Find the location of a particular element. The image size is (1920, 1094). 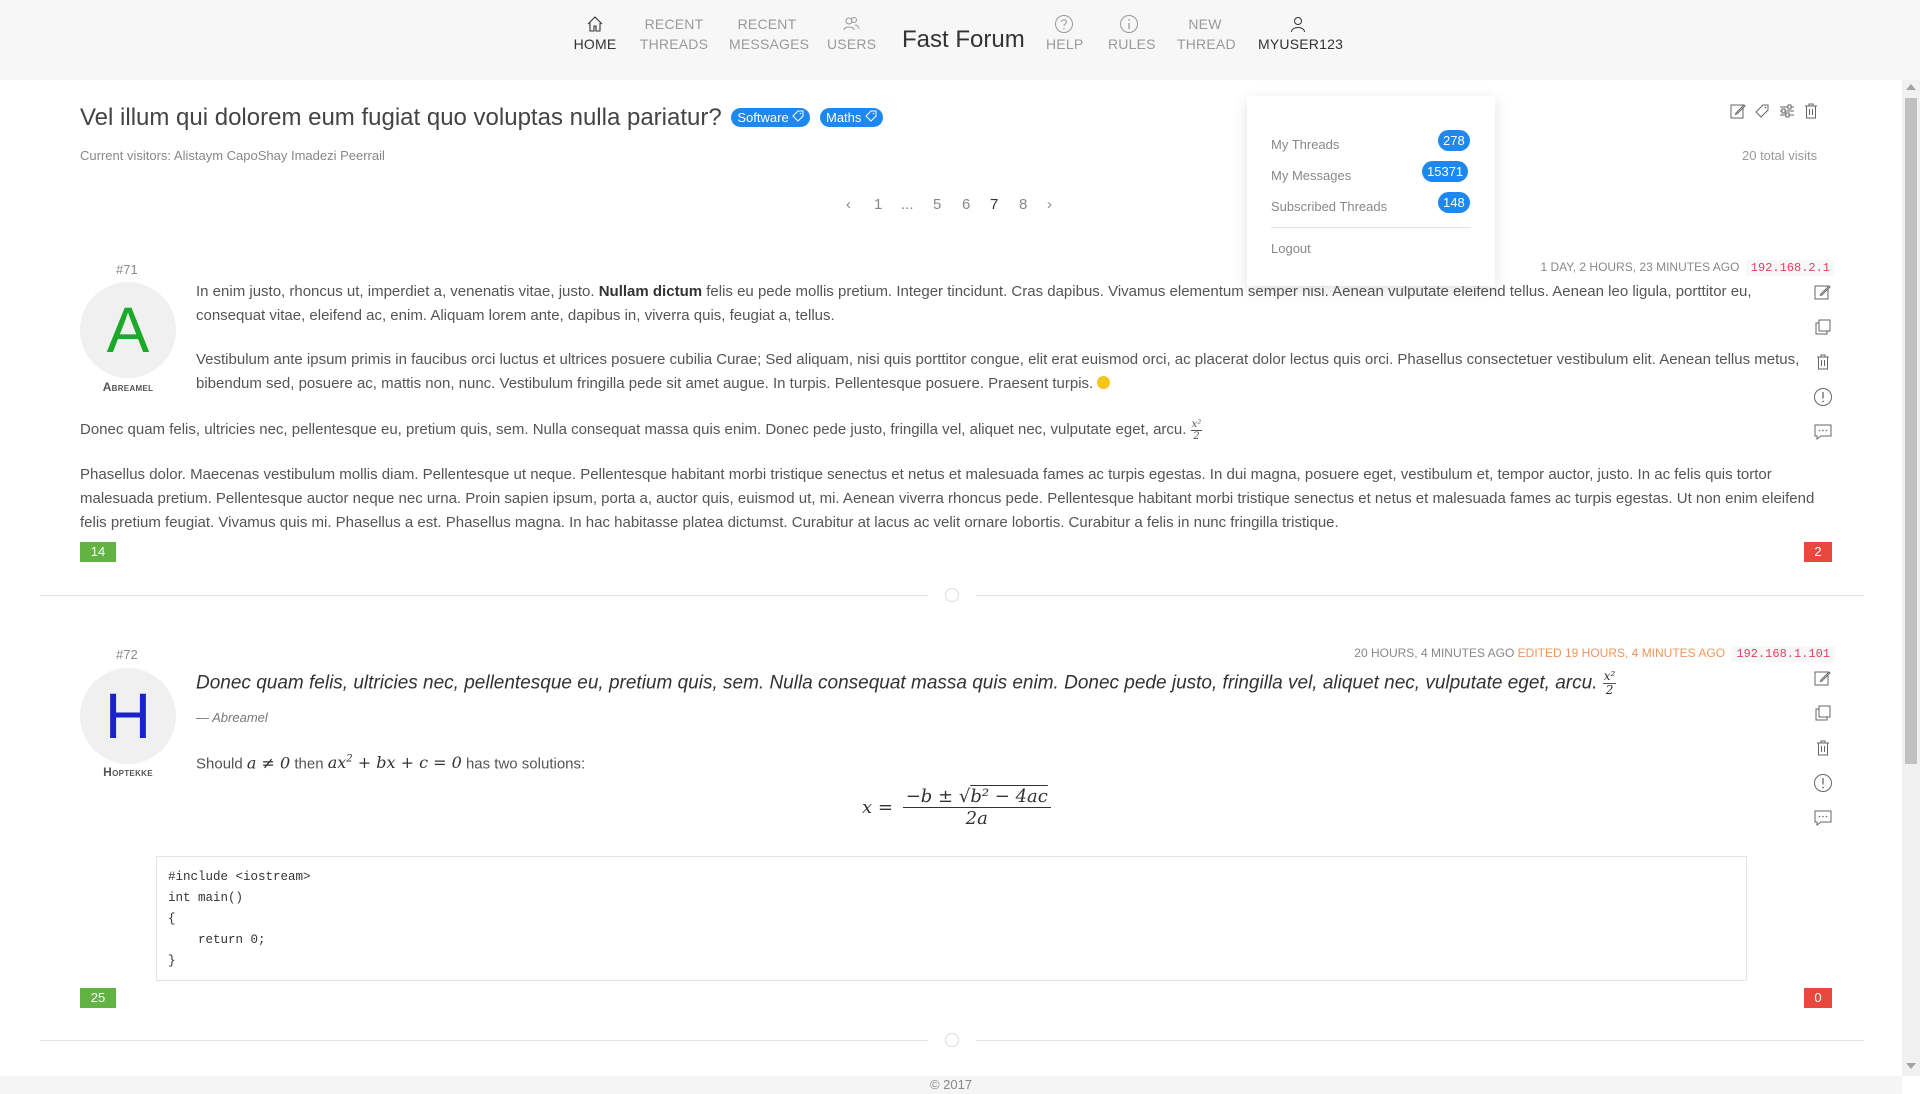

nav-rules: RULES is located at coordinates (1131, 34).